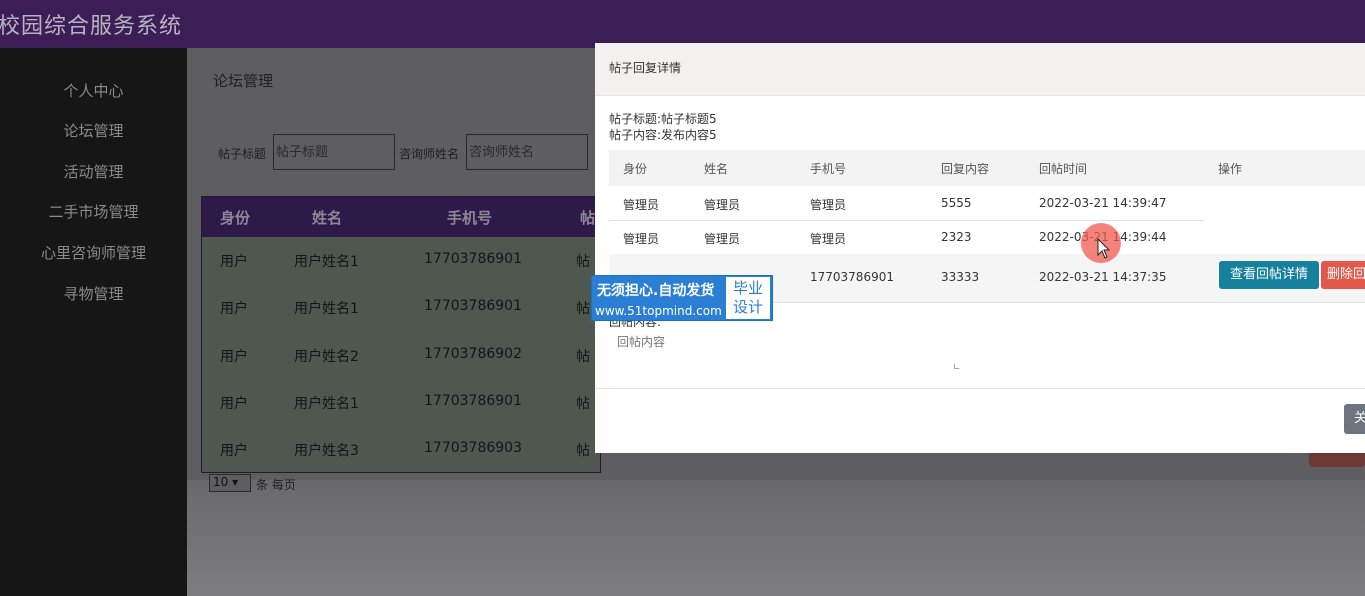 This screenshot has height=596, width=1365. I want to click on sidebar-item-personal-center: 个人中心, so click(93, 90).